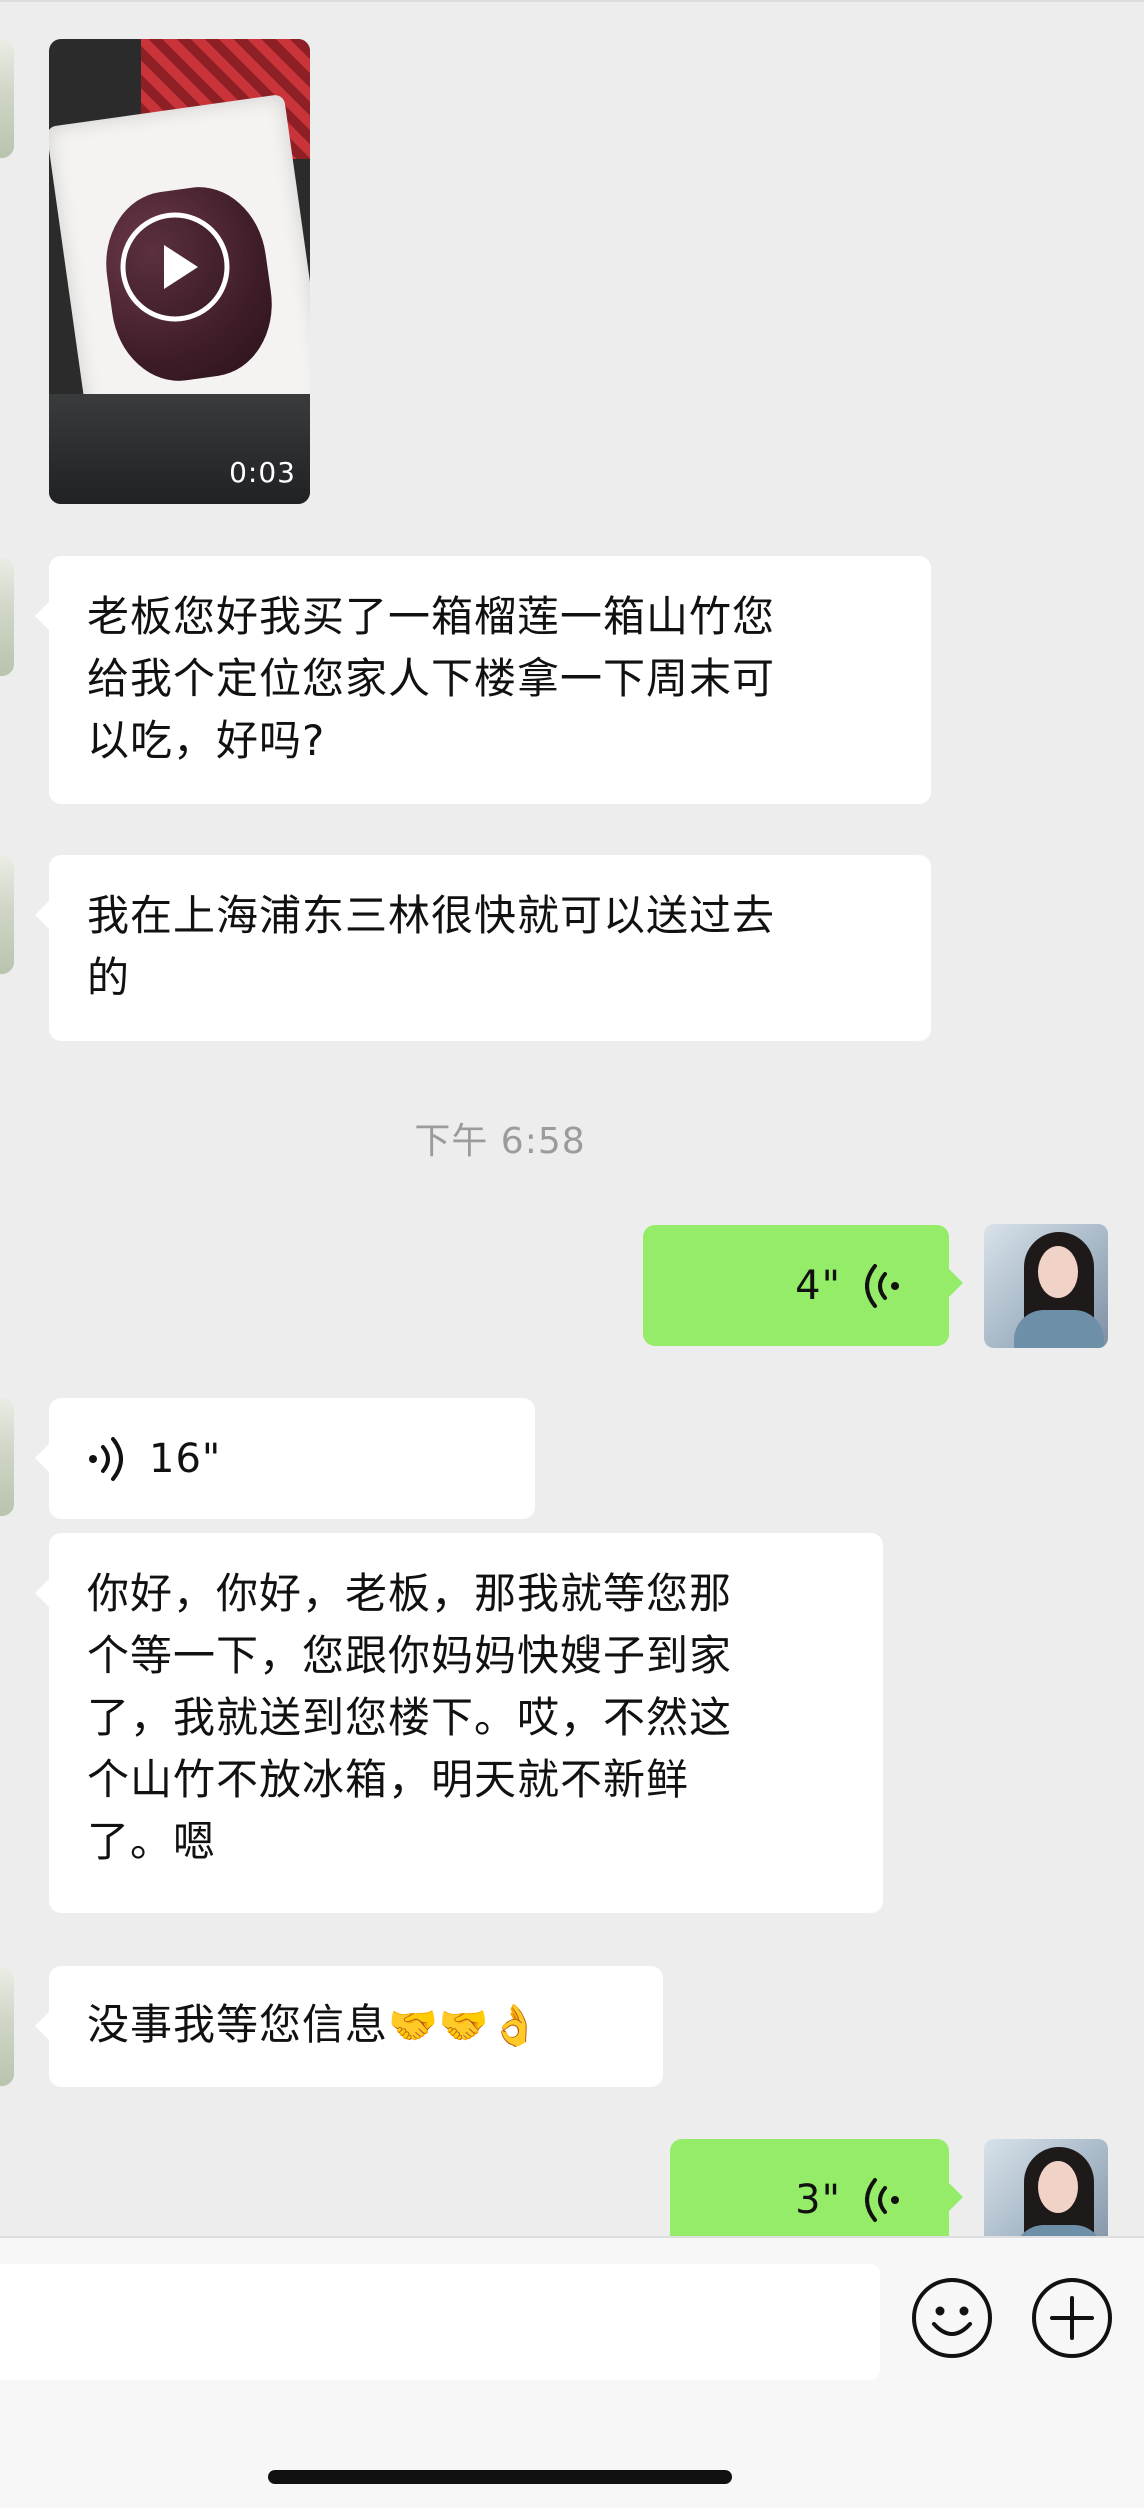  I want to click on voice-duration: 3", so click(818, 2199).